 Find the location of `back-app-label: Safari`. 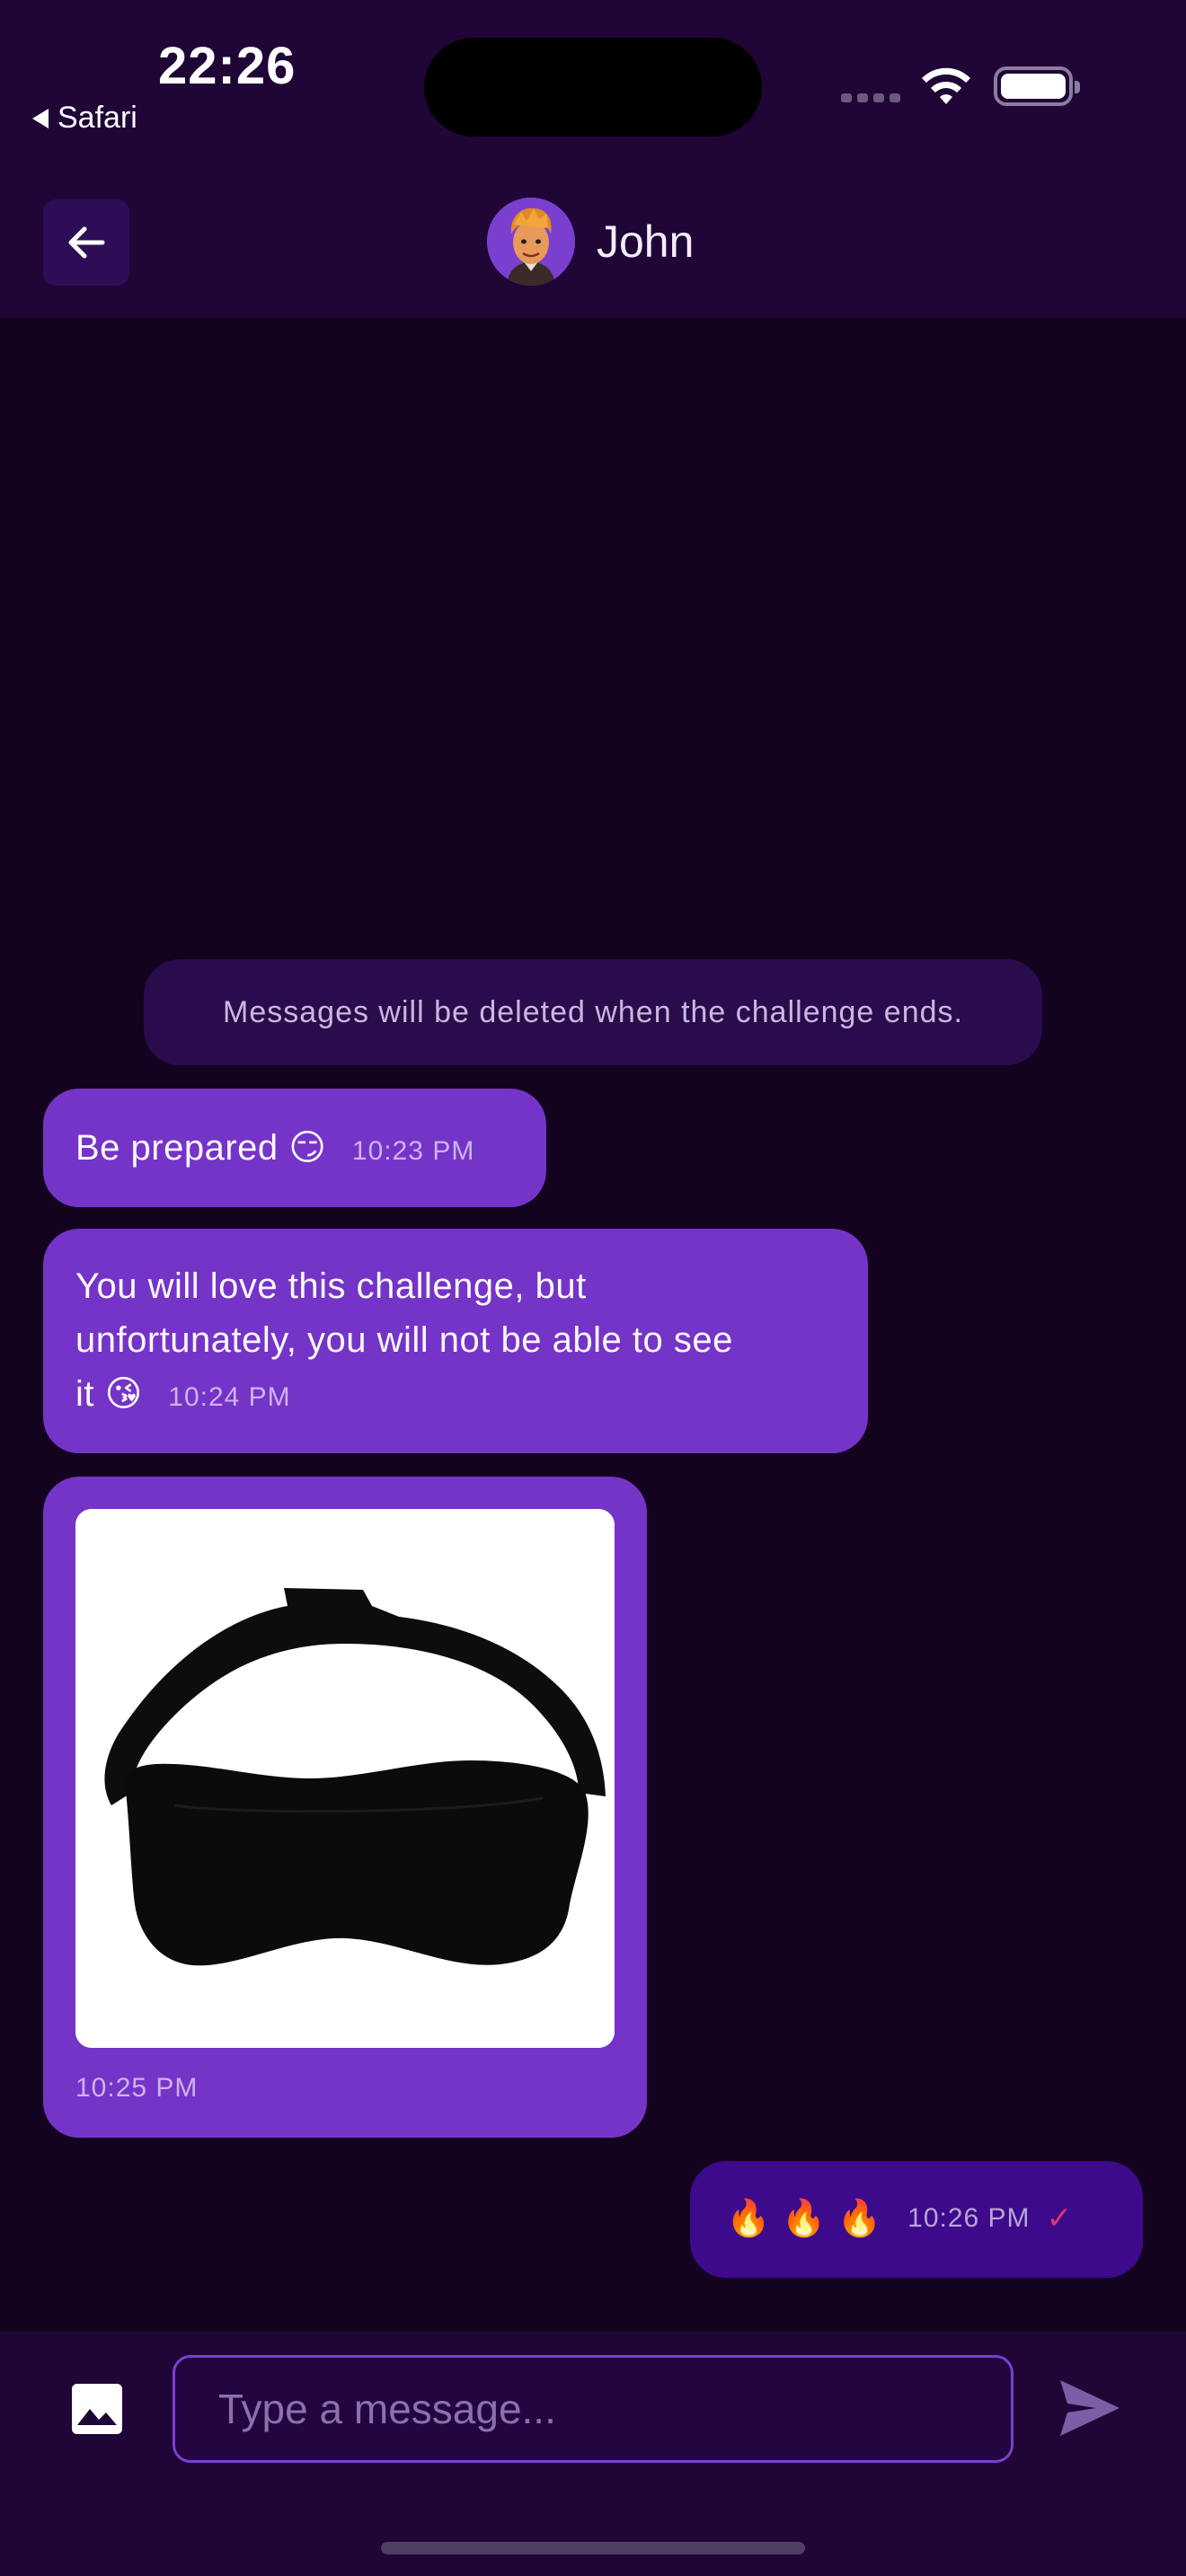

back-app-label: Safari is located at coordinates (97, 118).